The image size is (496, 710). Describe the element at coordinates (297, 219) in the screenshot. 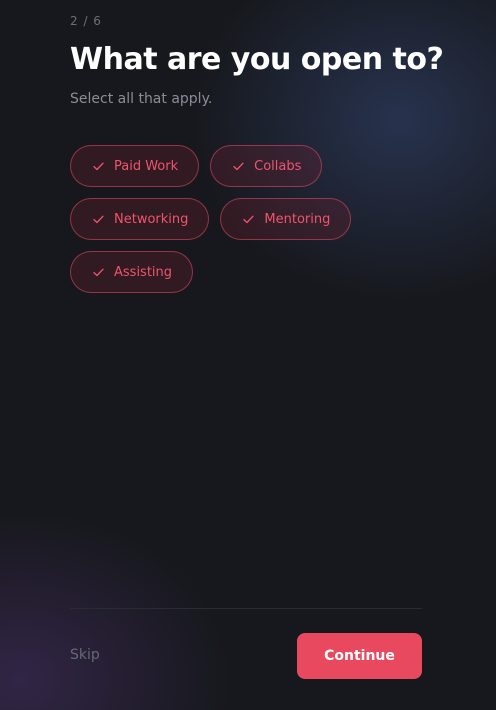

I see `option-chip-label: Mentoring` at that location.